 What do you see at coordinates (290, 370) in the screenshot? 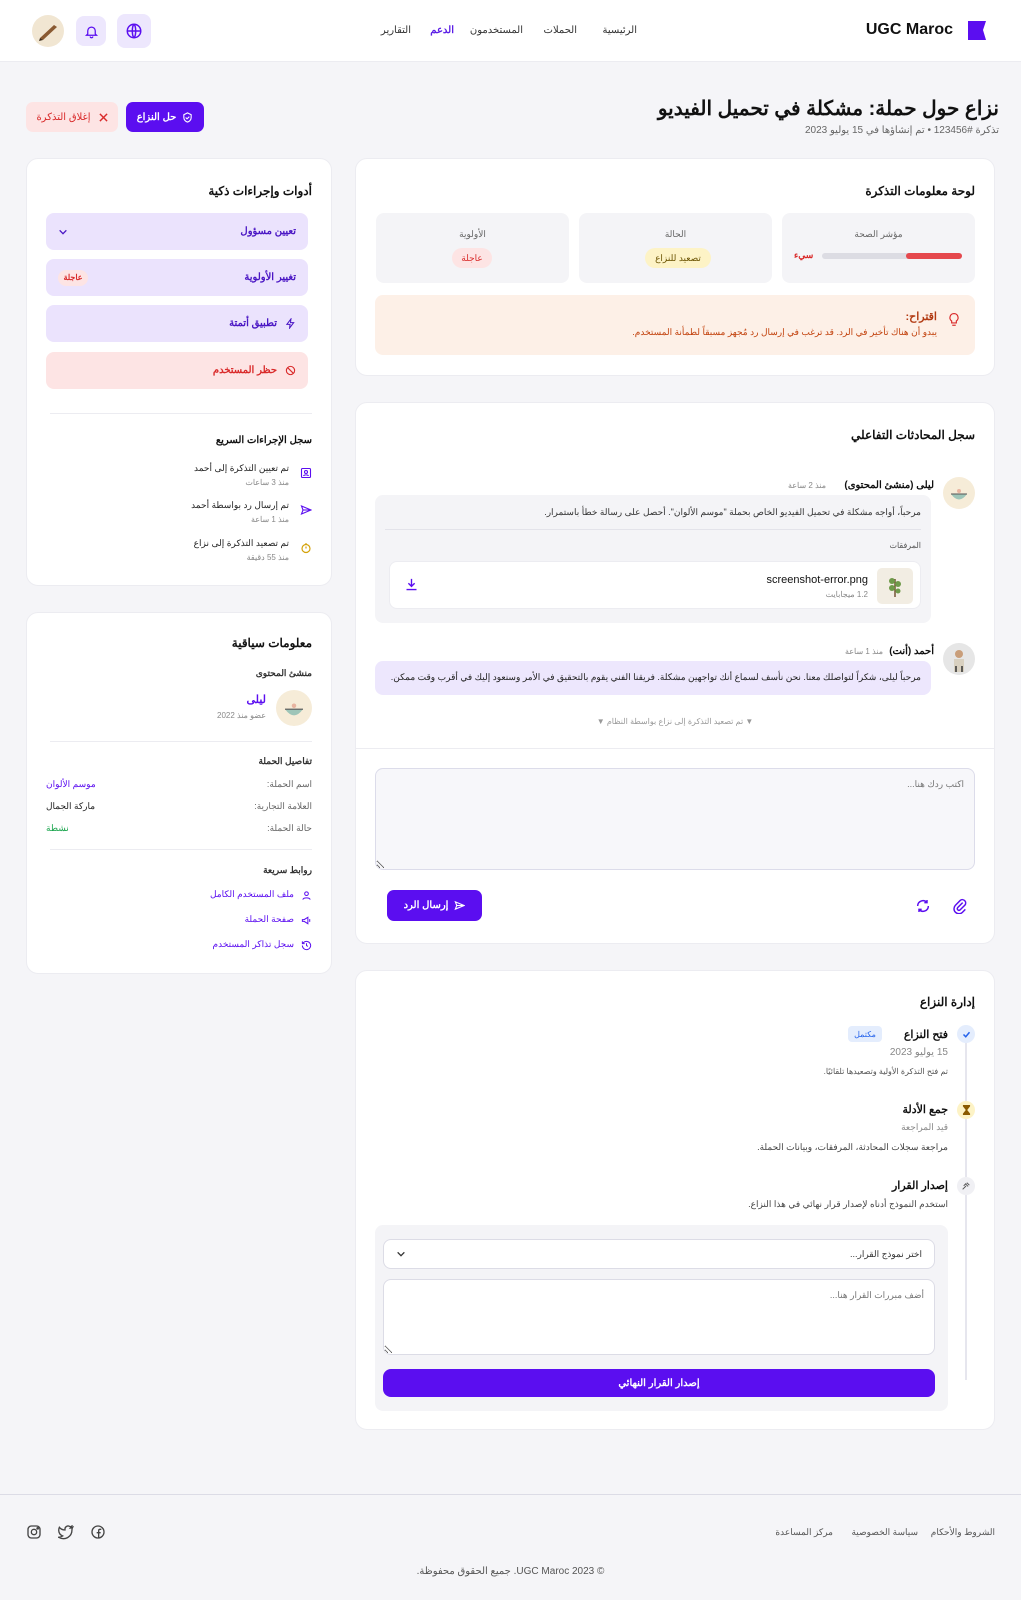
I see `ban-icon` at bounding box center [290, 370].